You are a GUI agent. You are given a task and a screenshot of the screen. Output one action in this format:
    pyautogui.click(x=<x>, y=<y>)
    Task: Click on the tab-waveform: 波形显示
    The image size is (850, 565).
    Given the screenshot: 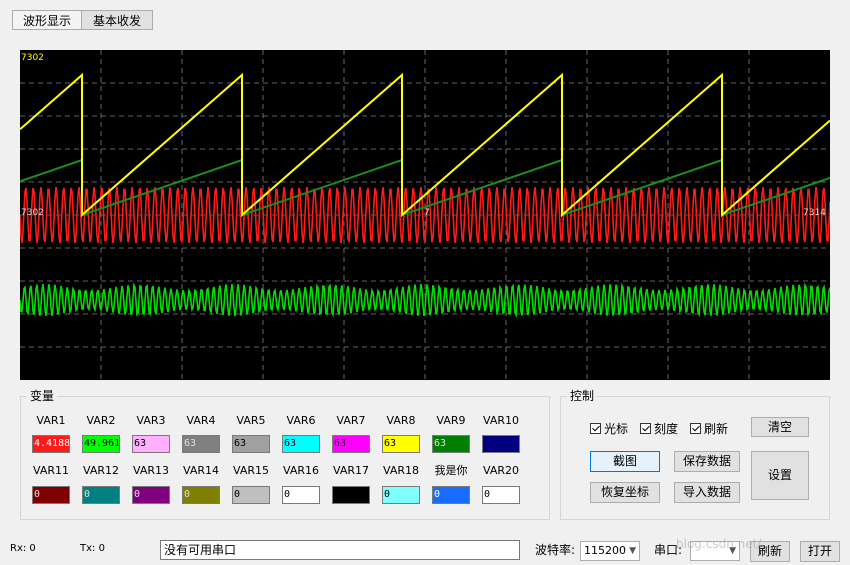 What is the action you would take?
    pyautogui.click(x=47, y=20)
    